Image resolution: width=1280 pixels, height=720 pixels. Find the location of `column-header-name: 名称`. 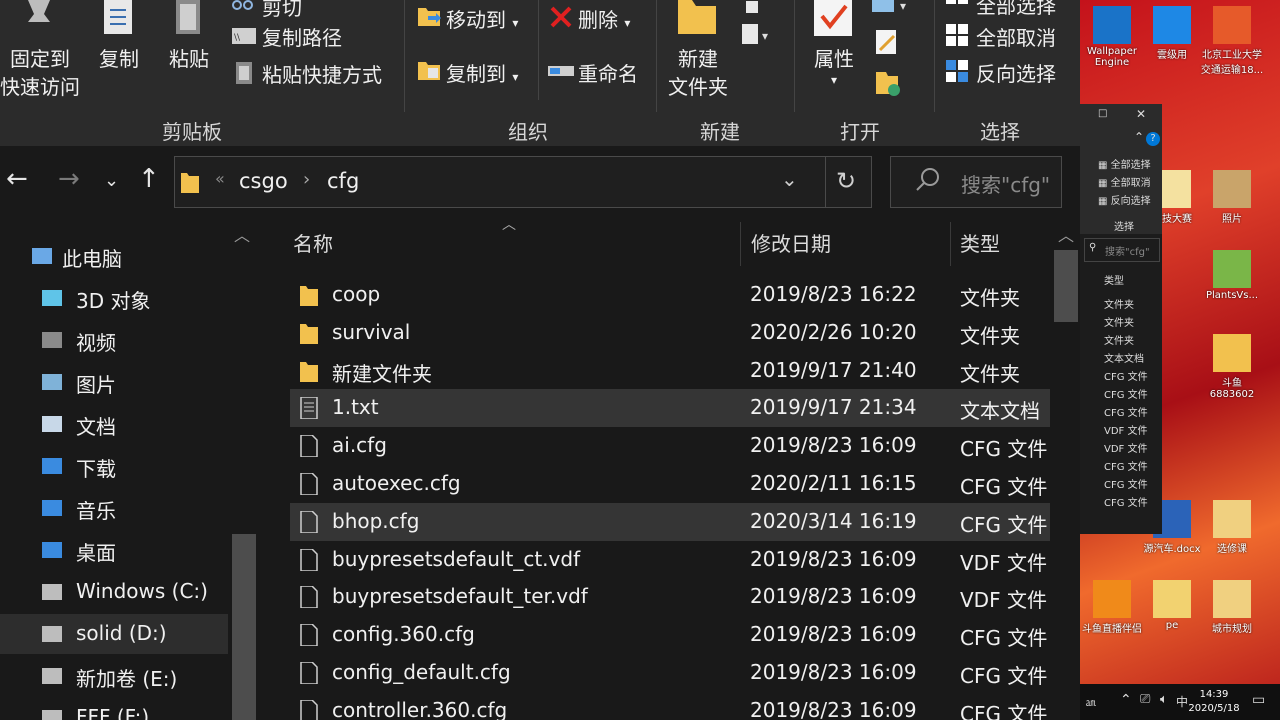

column-header-name: 名称 is located at coordinates (313, 242).